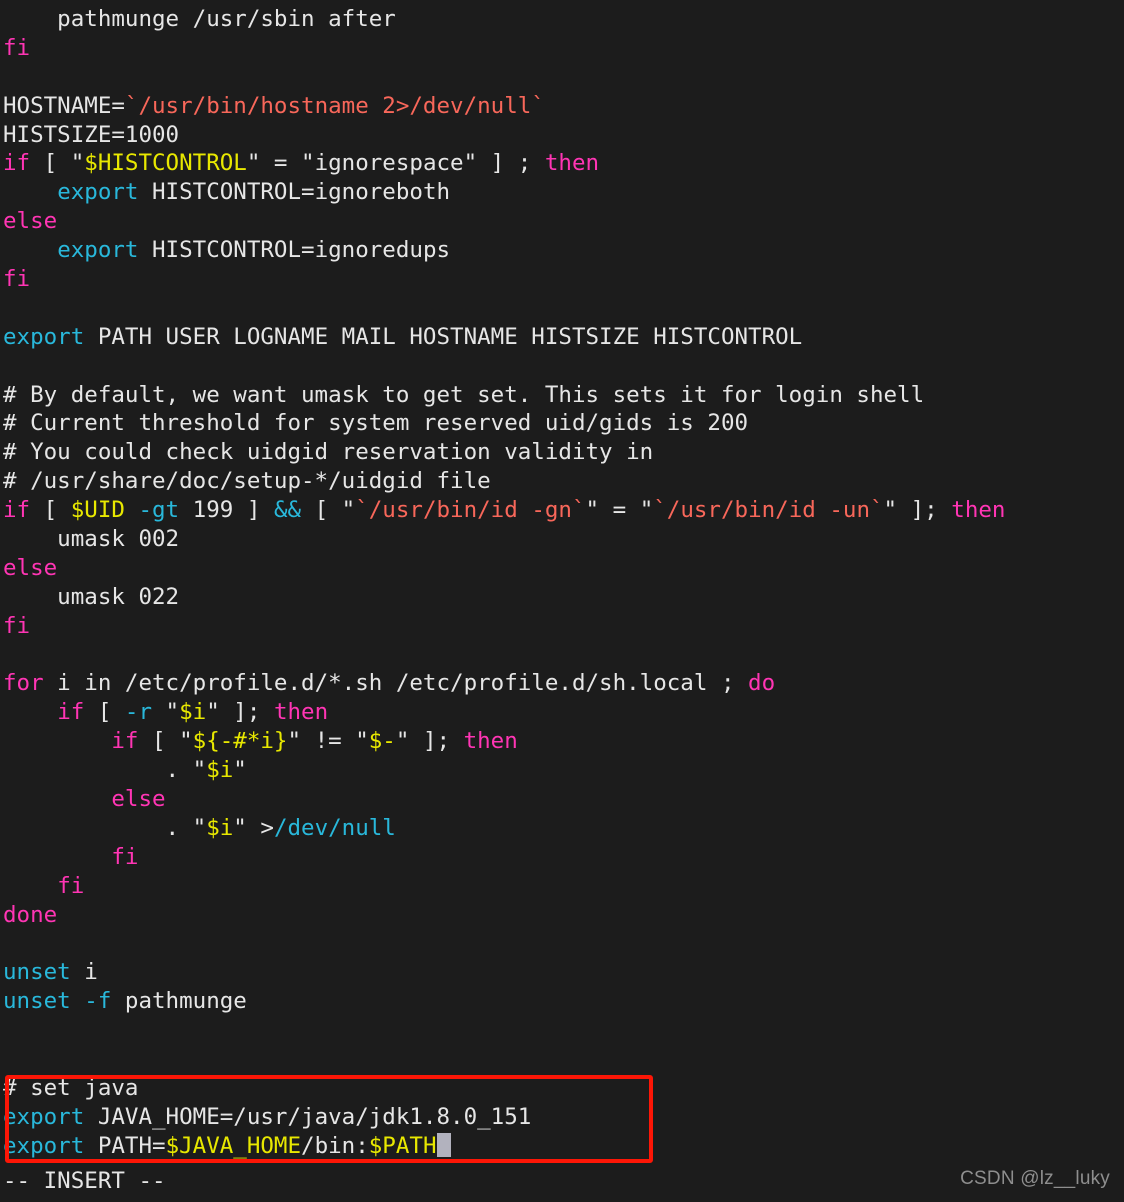 Image resolution: width=1124 pixels, height=1202 pixels. Describe the element at coordinates (328, 741) in the screenshot. I see `code-token-plain: " != "` at that location.